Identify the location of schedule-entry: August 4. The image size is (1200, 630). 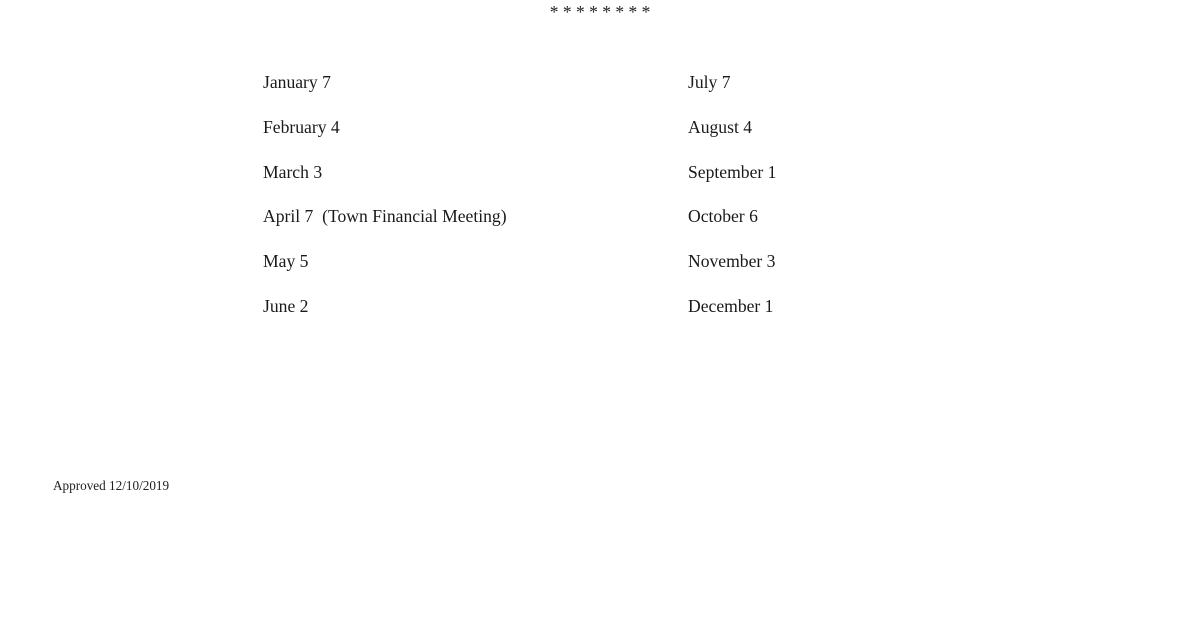
(720, 126).